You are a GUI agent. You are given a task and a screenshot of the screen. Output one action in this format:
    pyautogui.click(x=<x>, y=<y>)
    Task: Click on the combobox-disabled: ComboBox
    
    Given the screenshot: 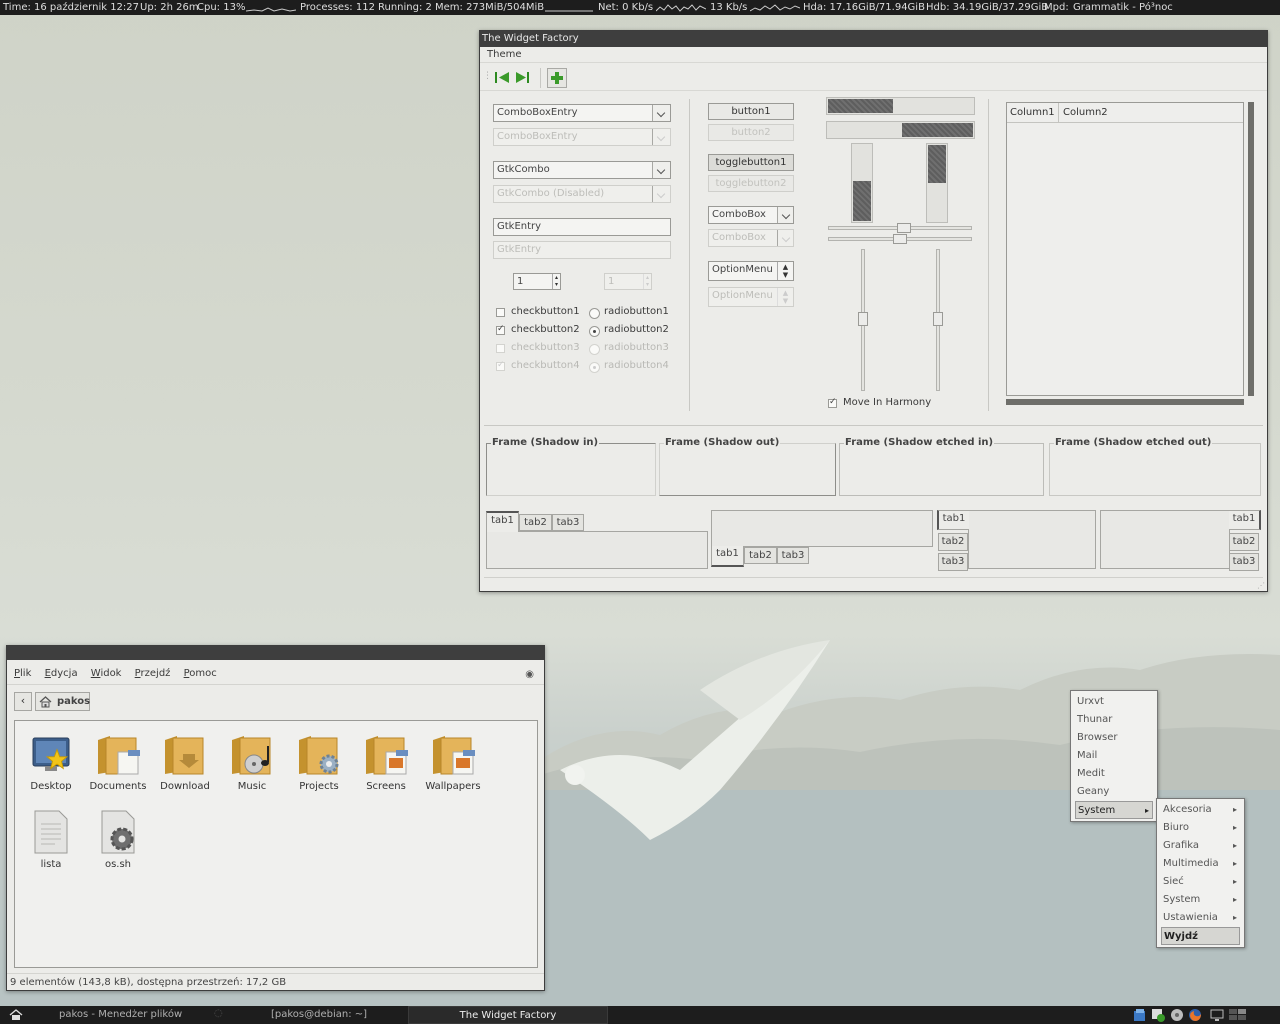 What is the action you would take?
    pyautogui.click(x=751, y=238)
    